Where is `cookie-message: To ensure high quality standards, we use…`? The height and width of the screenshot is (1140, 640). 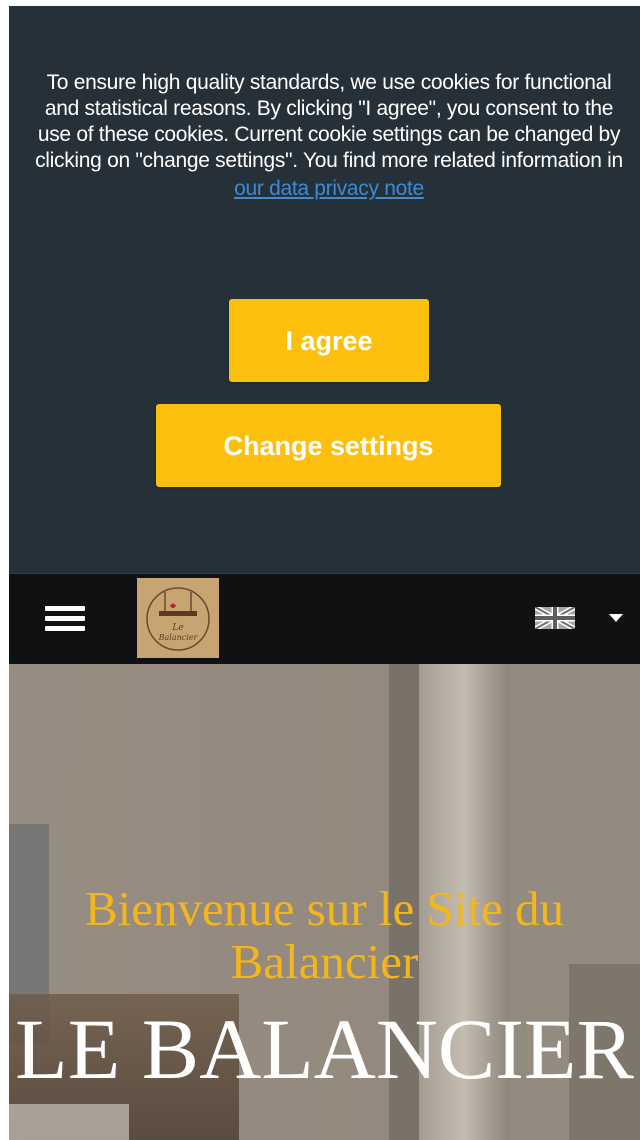 cookie-message: To ensure high quality standards, we use… is located at coordinates (329, 137).